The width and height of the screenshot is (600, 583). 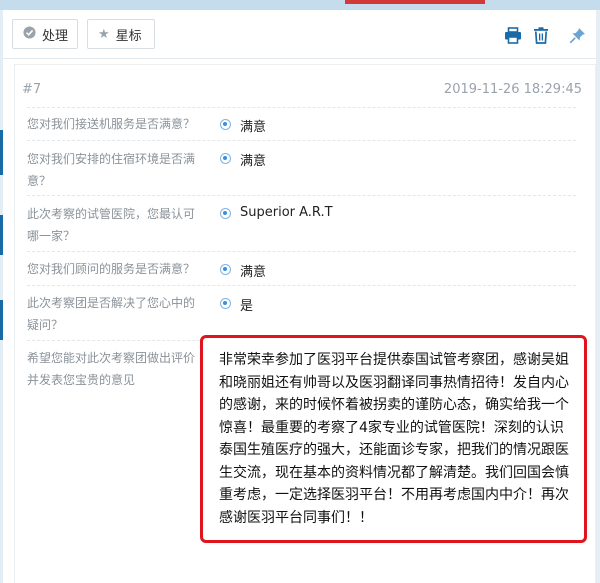 I want to click on print-icon, so click(x=513, y=35).